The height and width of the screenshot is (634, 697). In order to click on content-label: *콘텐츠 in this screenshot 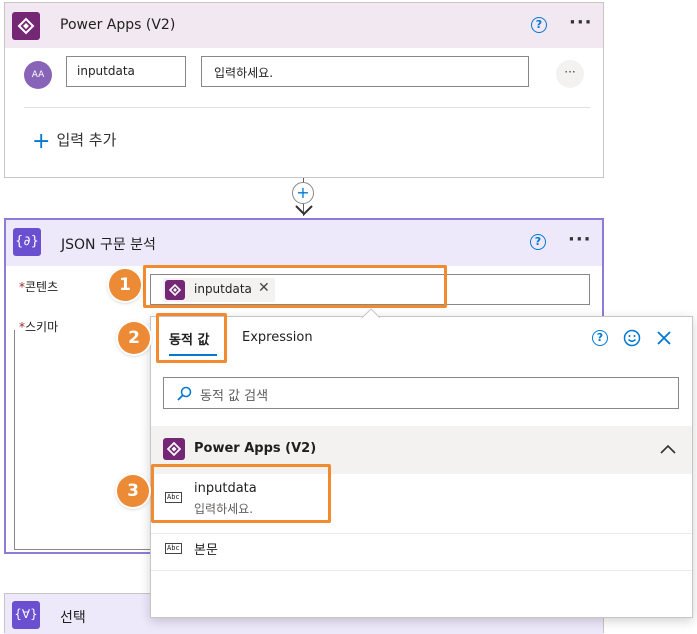, I will do `click(39, 287)`.